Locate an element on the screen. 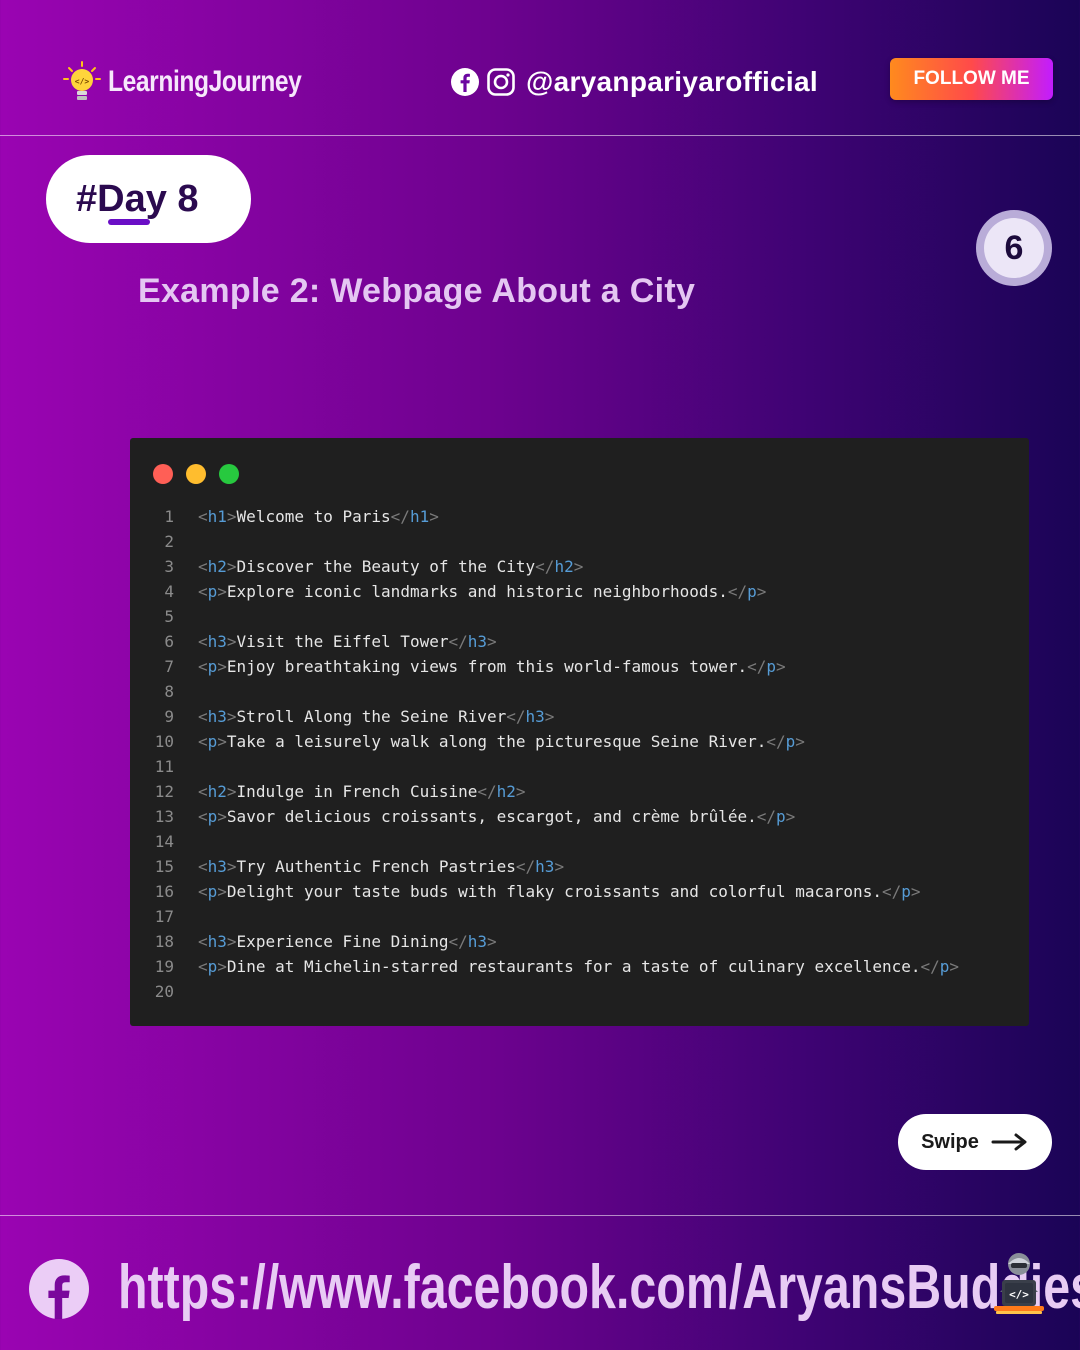 The image size is (1080, 1350). day-label: #Day 8 is located at coordinates (137, 198).